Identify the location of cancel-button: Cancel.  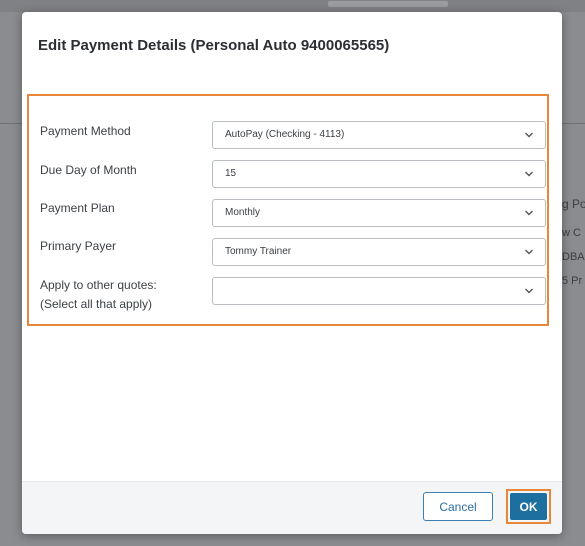
(458, 506).